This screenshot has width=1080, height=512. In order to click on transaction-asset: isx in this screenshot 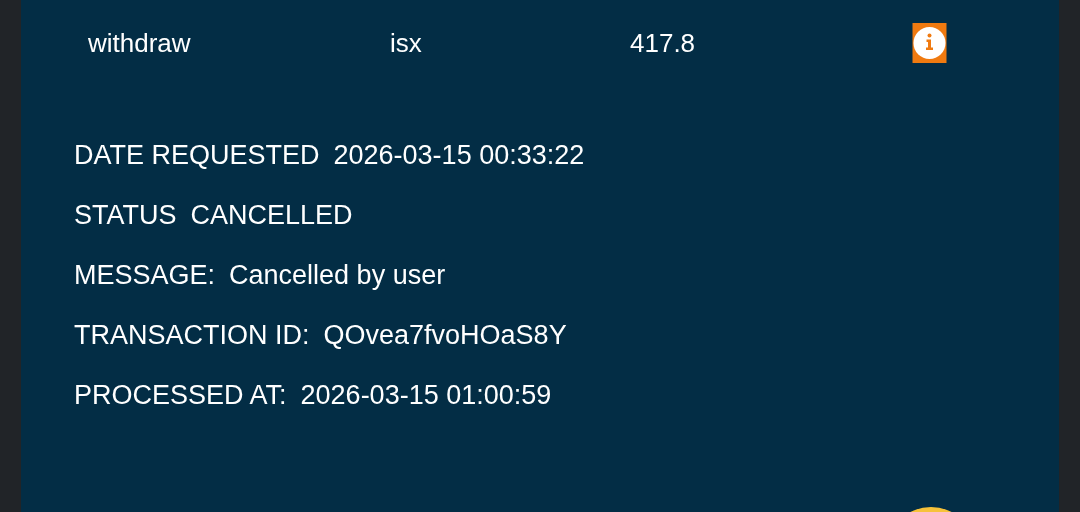, I will do `click(406, 43)`.